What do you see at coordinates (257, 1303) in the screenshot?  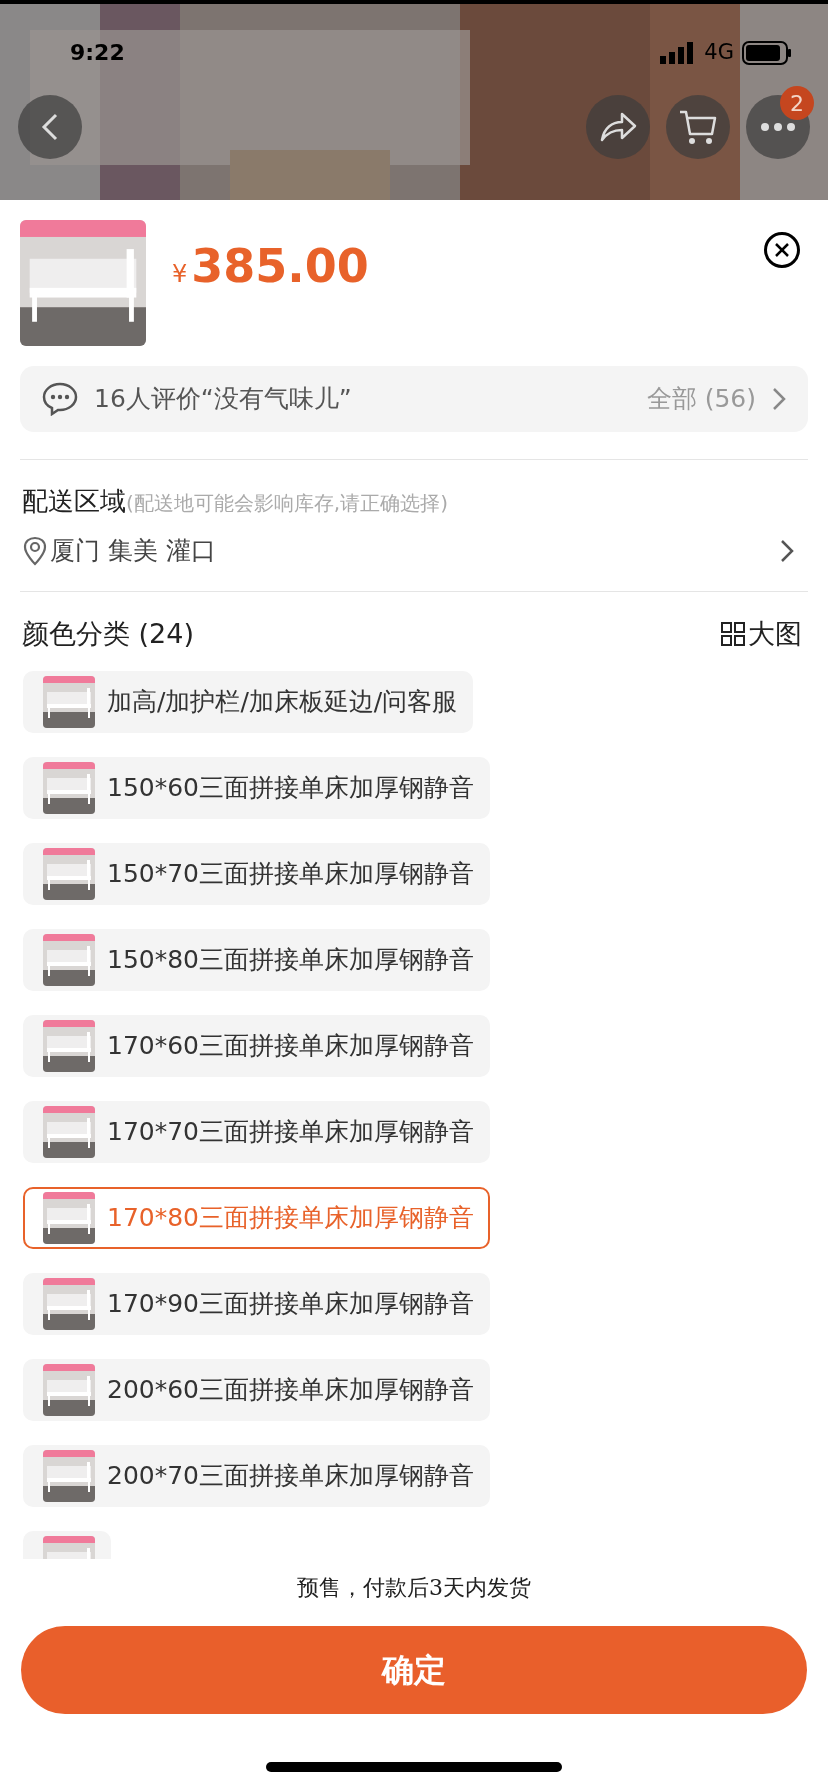 I see `color-option: 170*90三面拼接单床加厚钢静音` at bounding box center [257, 1303].